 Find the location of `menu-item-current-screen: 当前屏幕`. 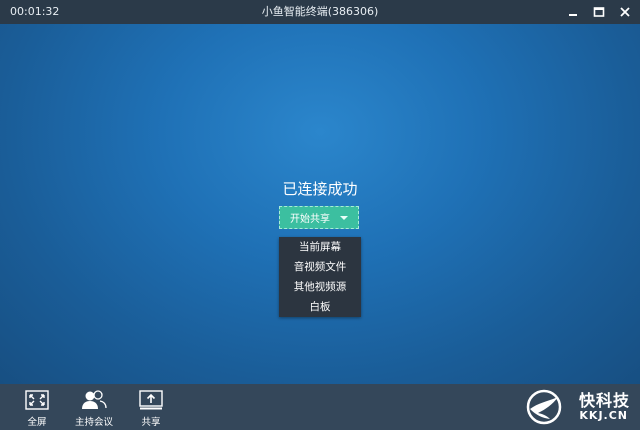

menu-item-current-screen: 当前屏幕 is located at coordinates (320, 247).